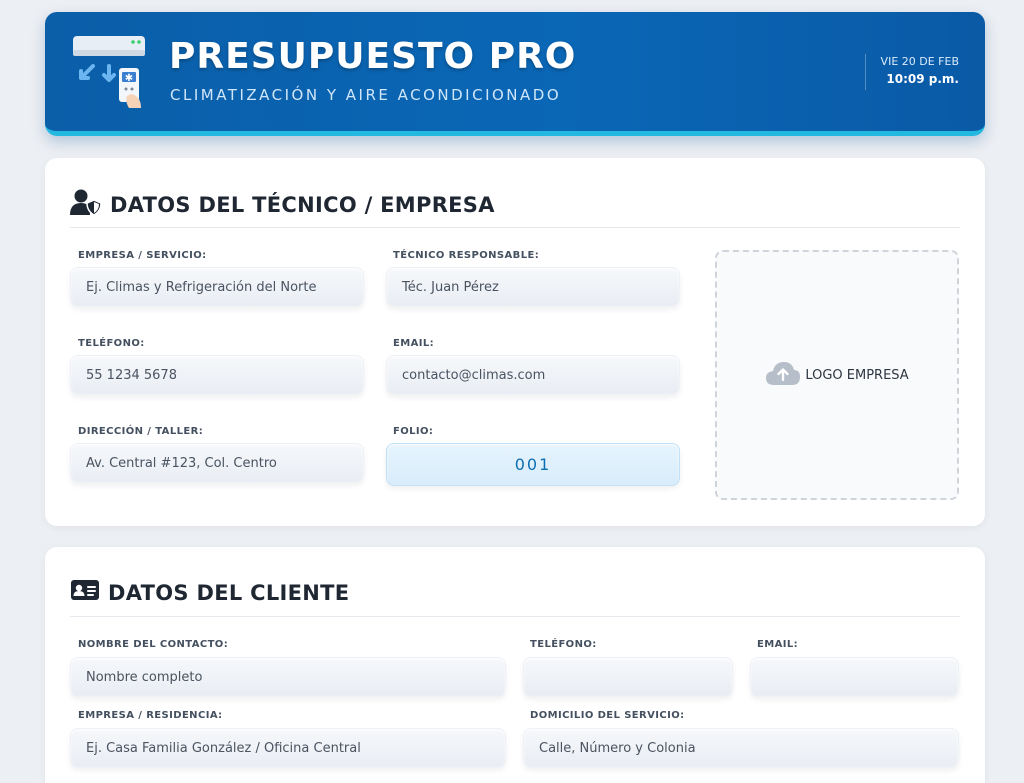  Describe the element at coordinates (919, 61) in the screenshot. I see `header-date: VIE 20 DE FEB` at that location.